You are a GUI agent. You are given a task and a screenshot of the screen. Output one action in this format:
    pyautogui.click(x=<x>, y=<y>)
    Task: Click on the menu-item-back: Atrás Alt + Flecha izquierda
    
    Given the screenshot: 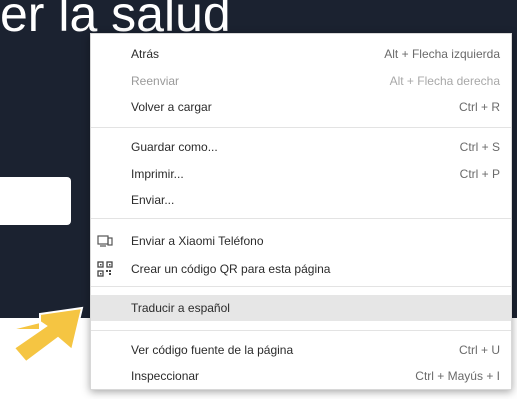 What is the action you would take?
    pyautogui.click(x=301, y=54)
    